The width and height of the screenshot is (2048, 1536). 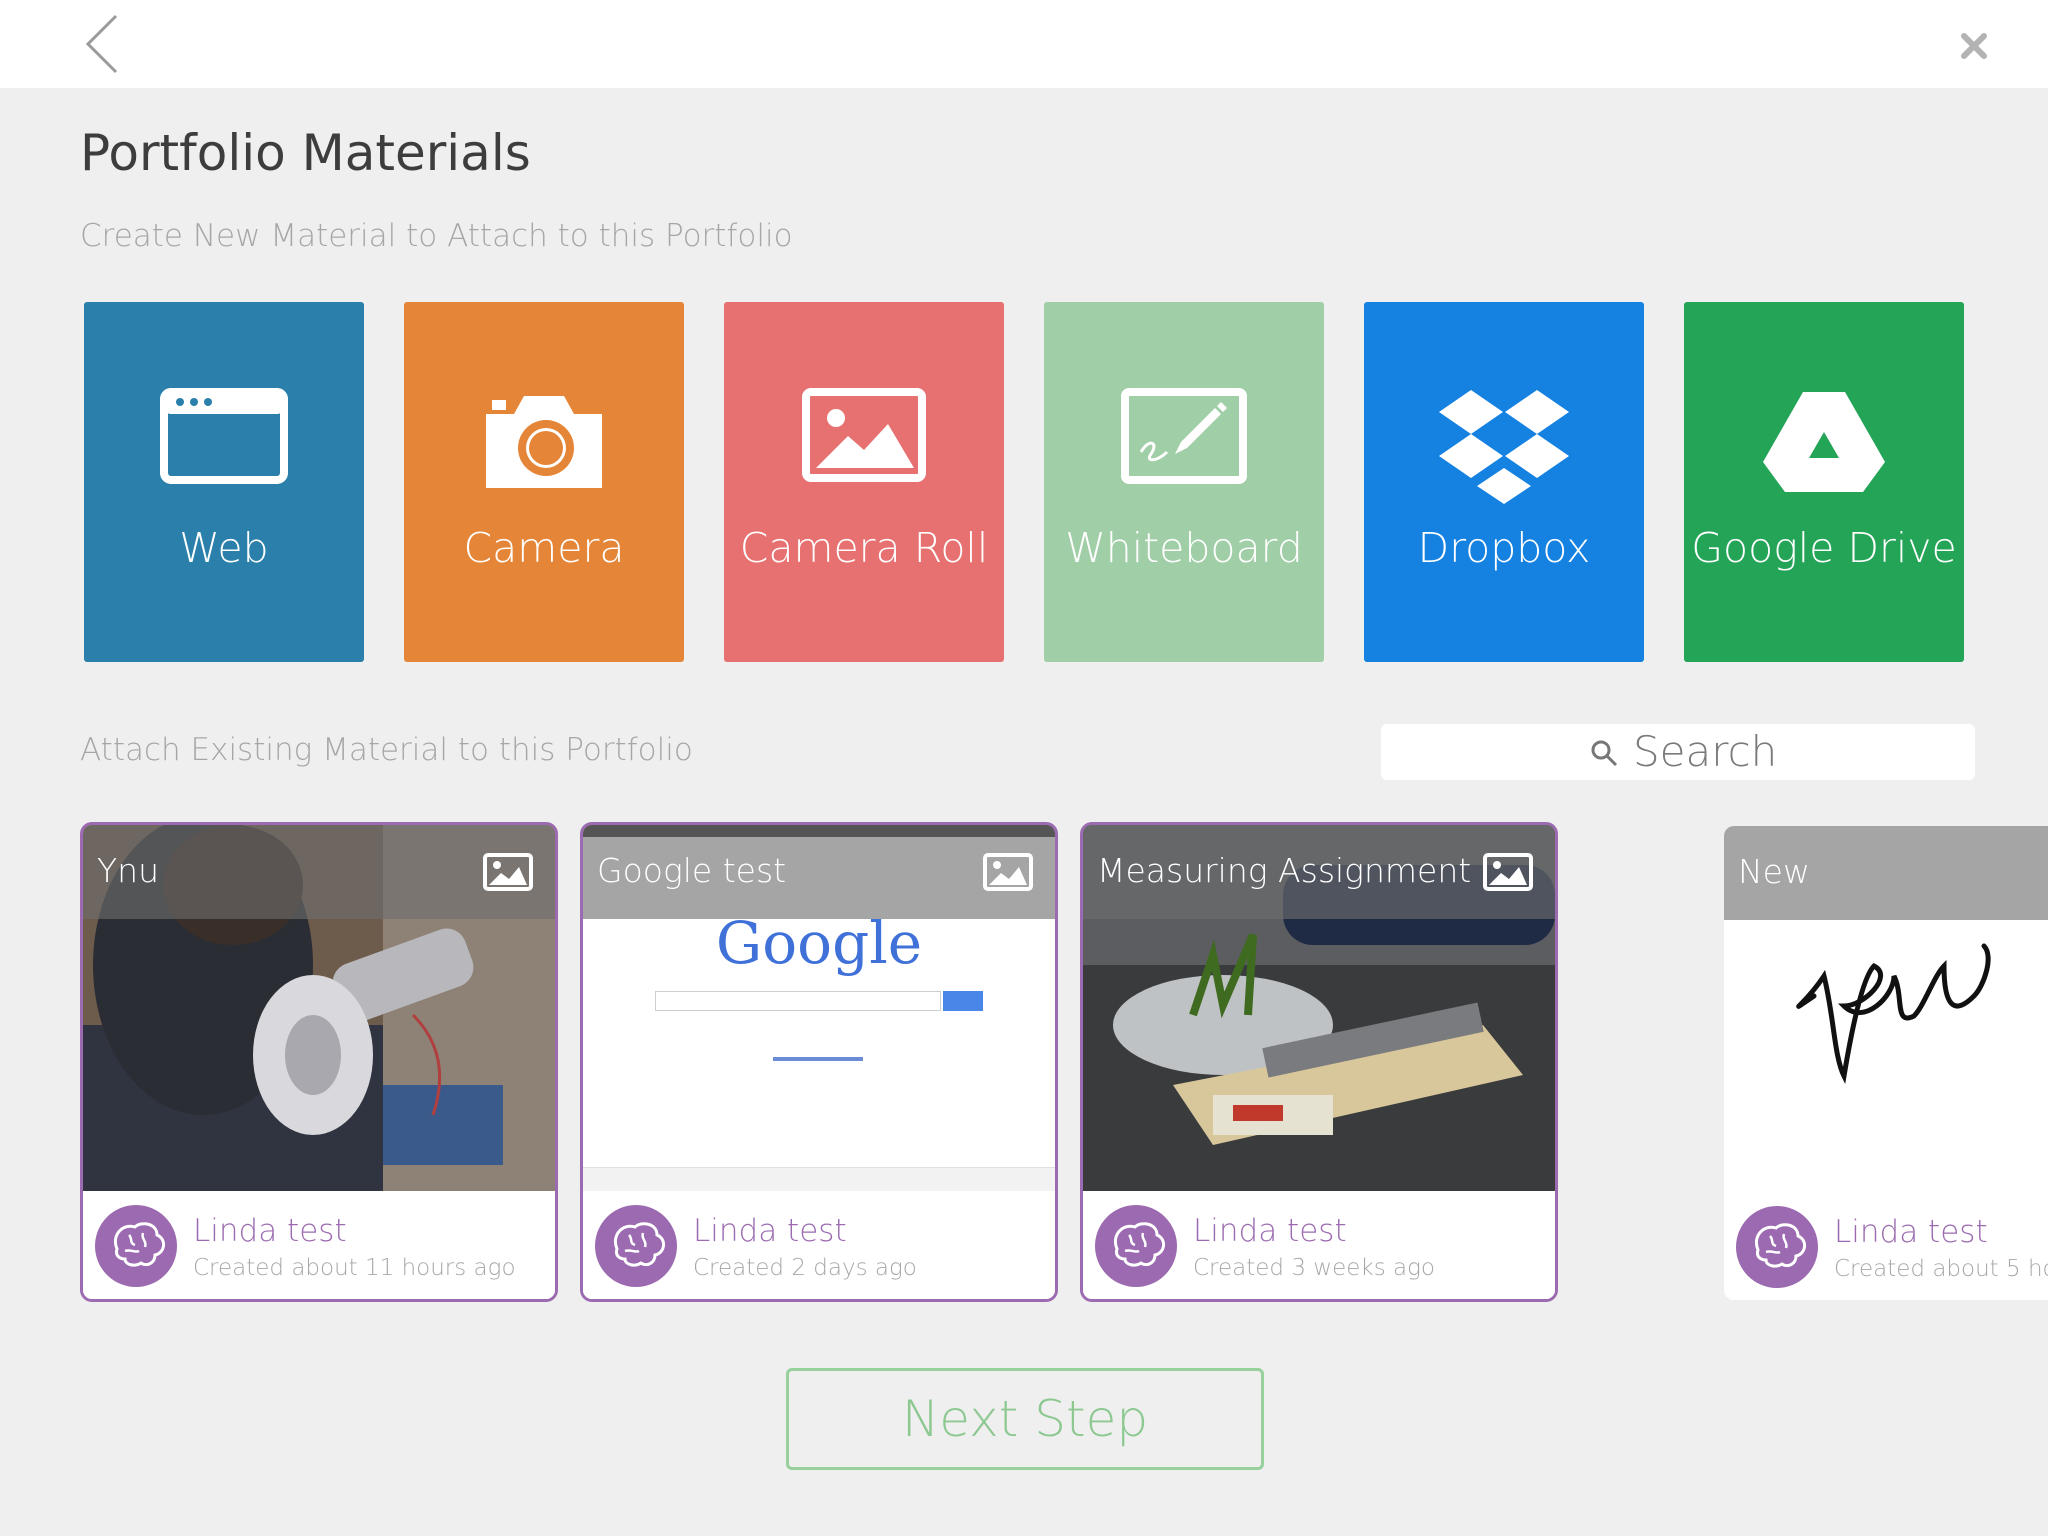 What do you see at coordinates (1824, 548) in the screenshot?
I see `google-drive-tile-label: Google Drive` at bounding box center [1824, 548].